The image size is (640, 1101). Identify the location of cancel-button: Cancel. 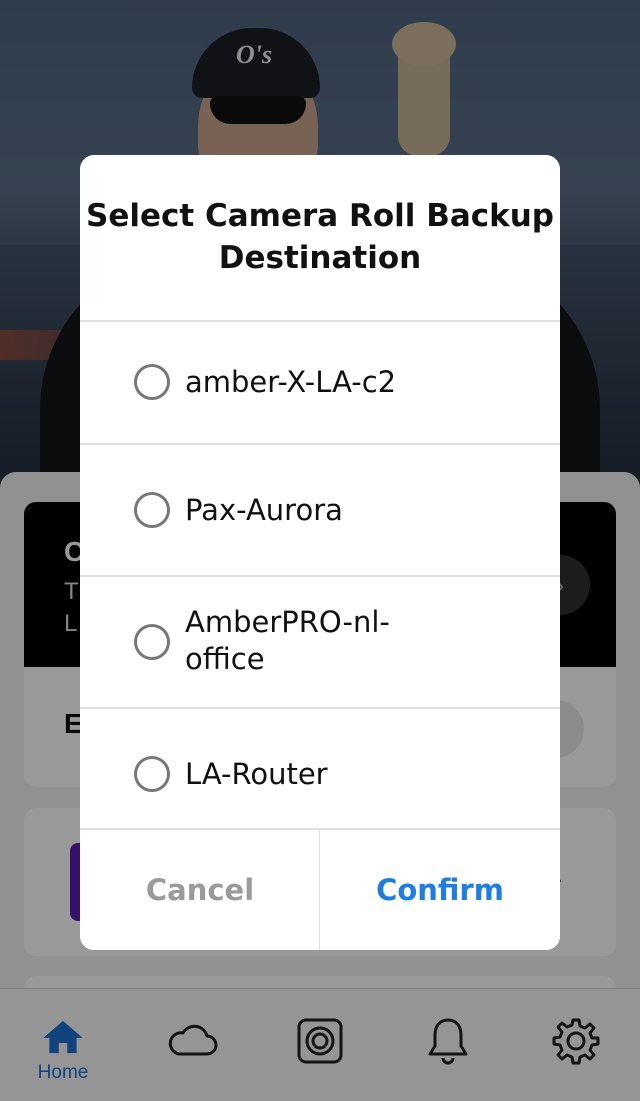
(200, 890).